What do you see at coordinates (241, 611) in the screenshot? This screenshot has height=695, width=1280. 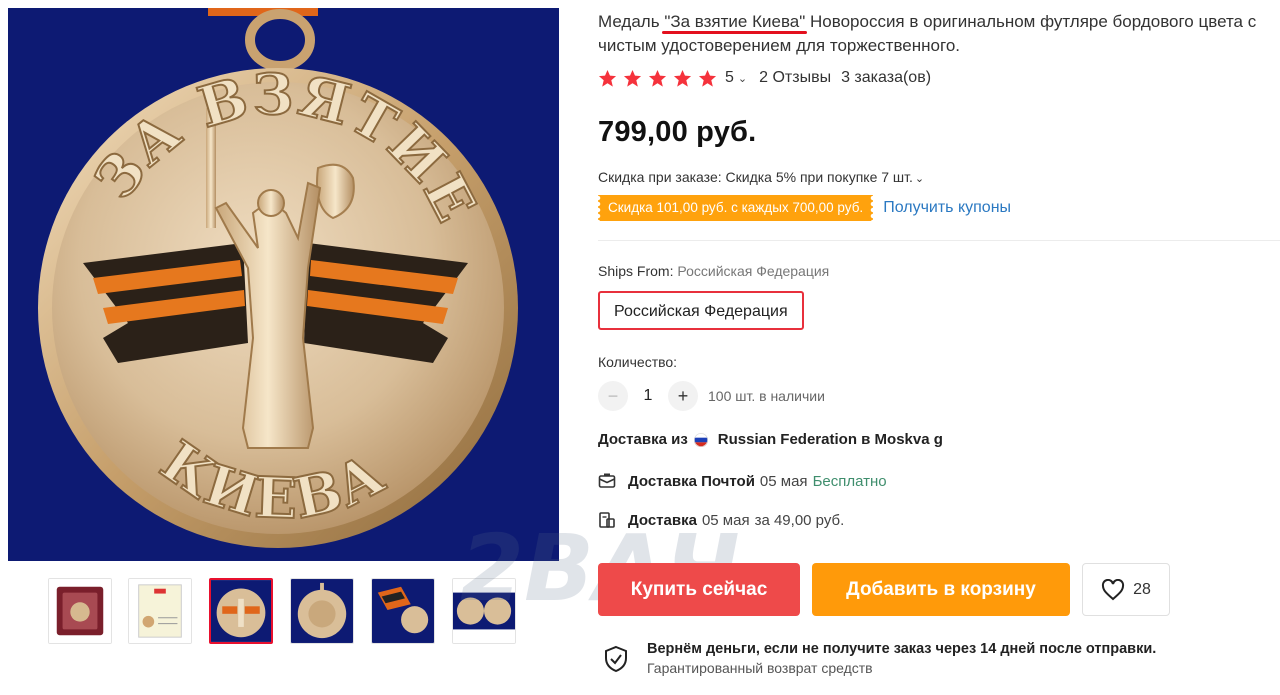 I see `thumbnail-medal-front` at bounding box center [241, 611].